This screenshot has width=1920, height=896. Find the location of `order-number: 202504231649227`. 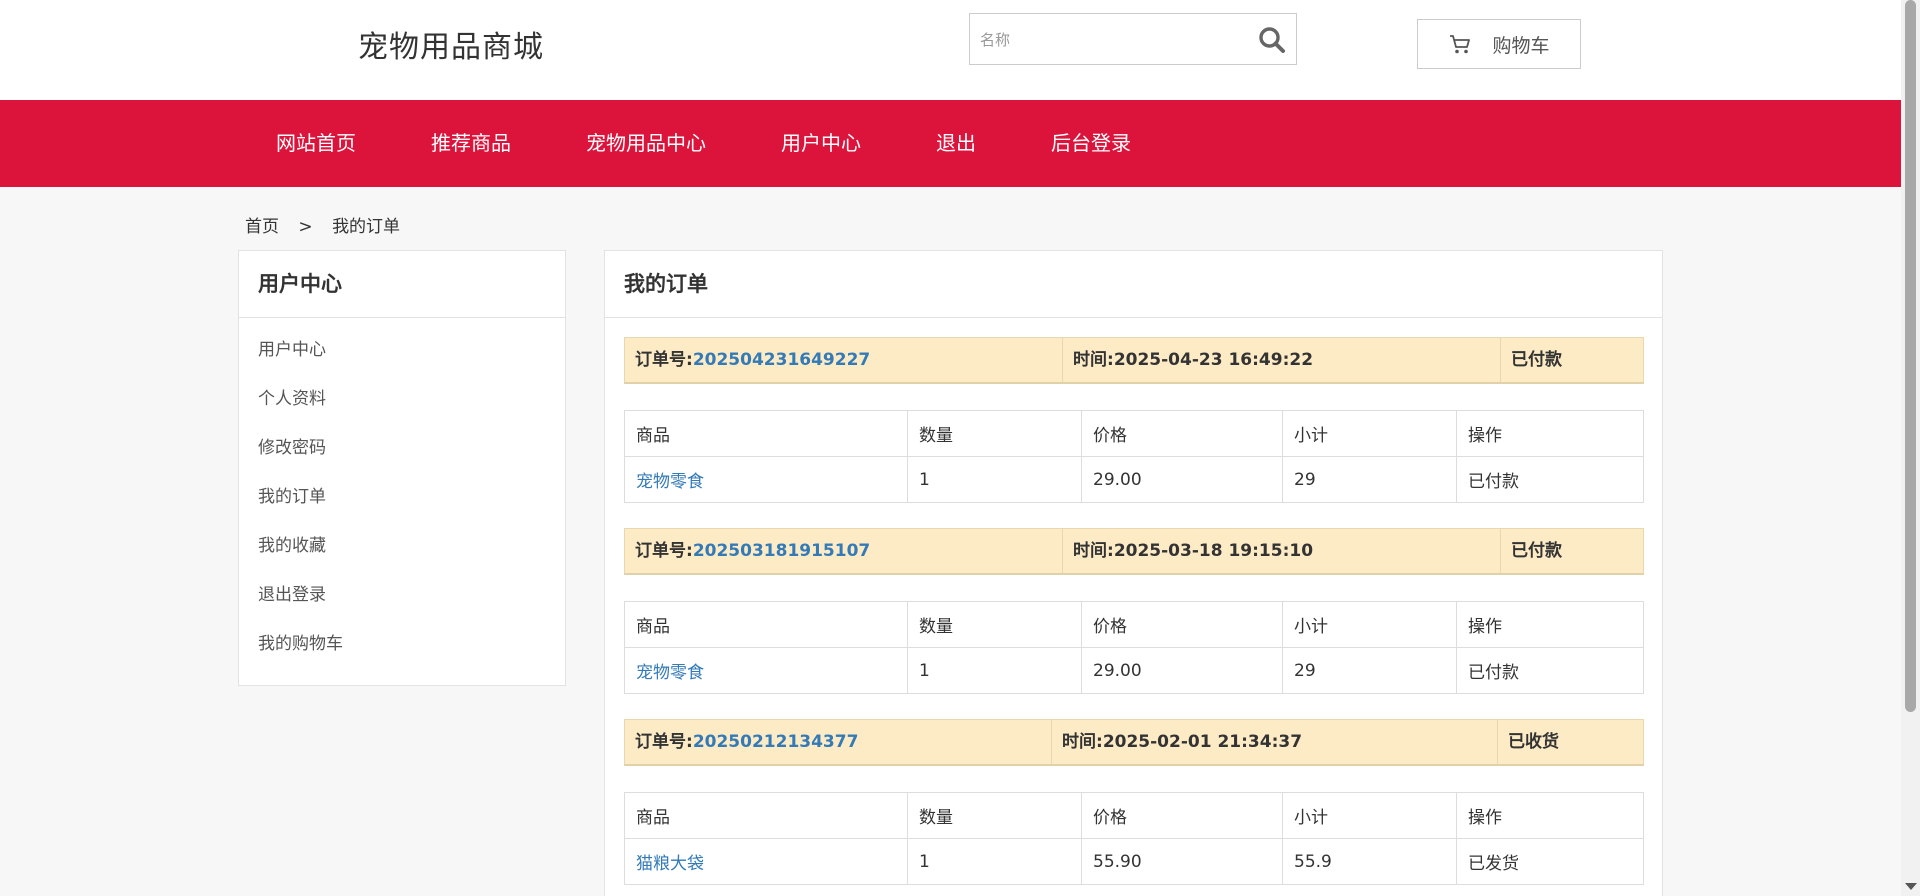

order-number: 202504231649227 is located at coordinates (781, 360).